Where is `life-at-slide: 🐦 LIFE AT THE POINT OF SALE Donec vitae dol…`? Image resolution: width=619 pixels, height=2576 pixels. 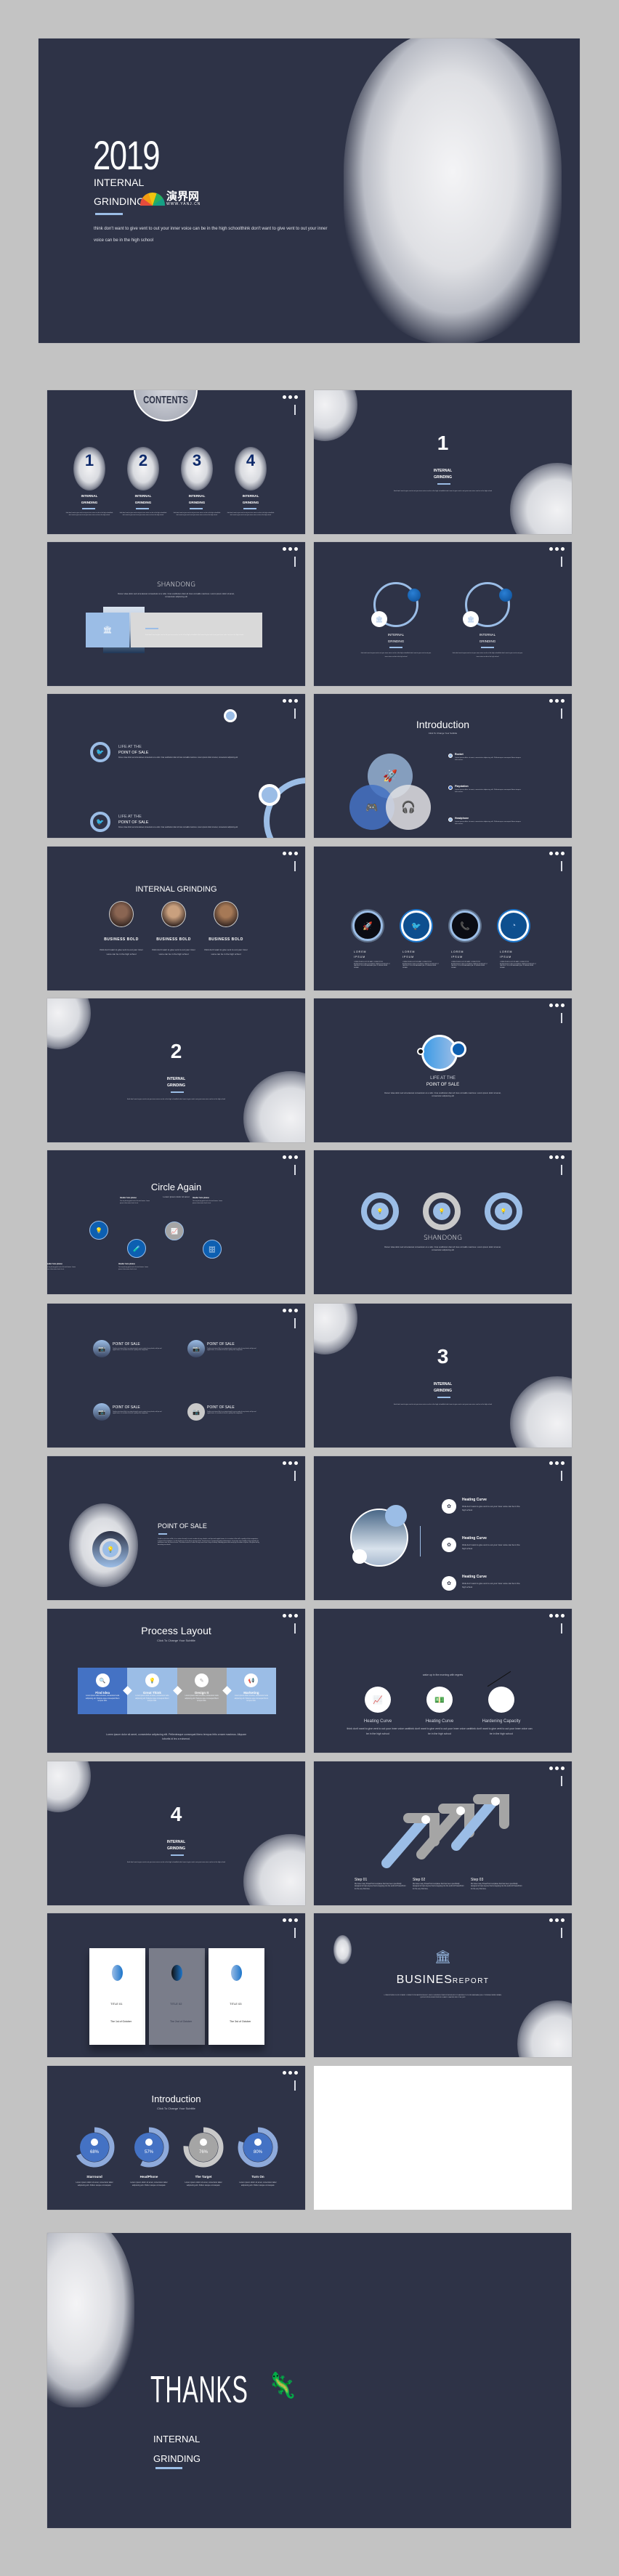
life-at-slide: 🐦 LIFE AT THE POINT OF SALE Donec vitae dol… is located at coordinates (176, 766).